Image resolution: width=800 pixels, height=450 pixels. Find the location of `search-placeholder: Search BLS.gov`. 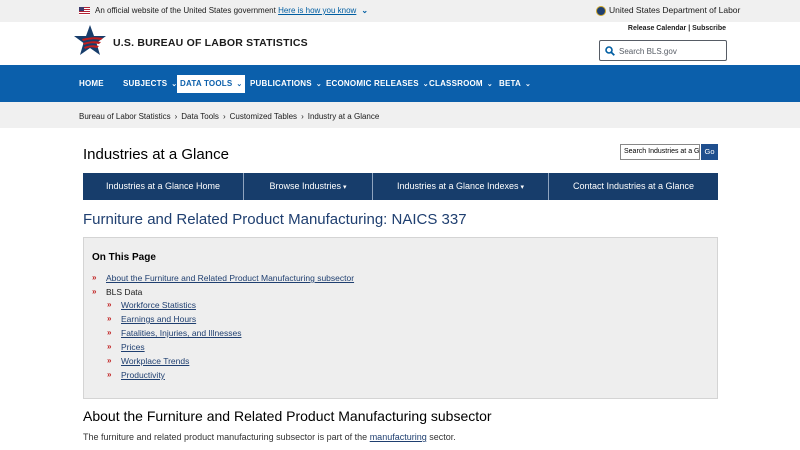

search-placeholder: Search BLS.gov is located at coordinates (648, 51).